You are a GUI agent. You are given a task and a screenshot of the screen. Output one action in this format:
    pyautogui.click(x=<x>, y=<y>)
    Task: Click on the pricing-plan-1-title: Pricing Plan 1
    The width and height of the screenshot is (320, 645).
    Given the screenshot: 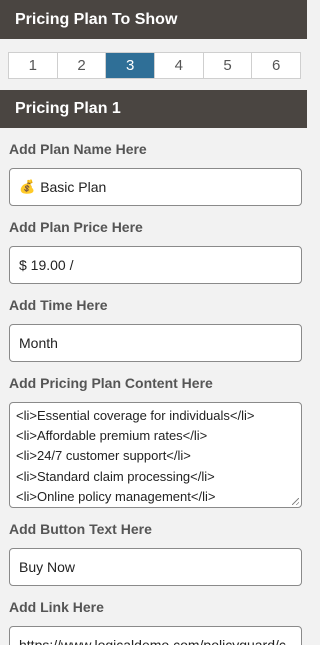 What is the action you would take?
    pyautogui.click(x=68, y=108)
    